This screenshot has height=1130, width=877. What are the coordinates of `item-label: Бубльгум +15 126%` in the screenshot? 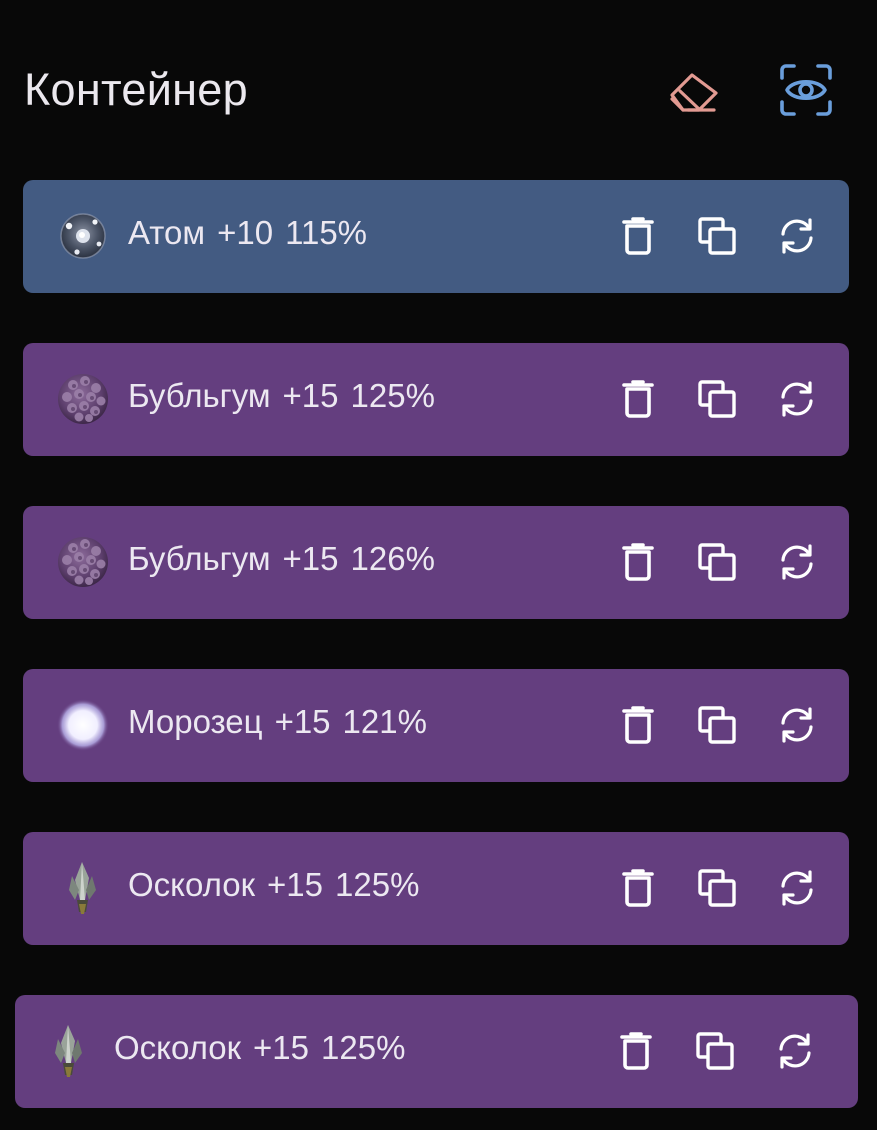 It's located at (287, 559).